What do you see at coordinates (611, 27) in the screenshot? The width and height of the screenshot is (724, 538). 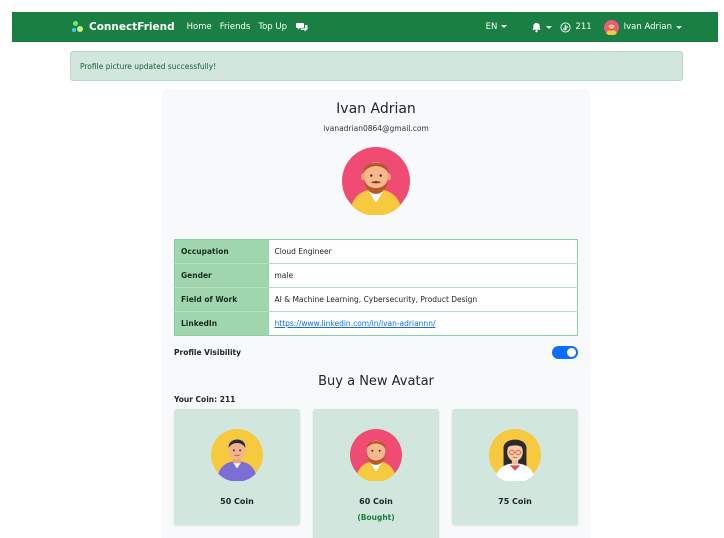 I see `user-avatar-icon` at bounding box center [611, 27].